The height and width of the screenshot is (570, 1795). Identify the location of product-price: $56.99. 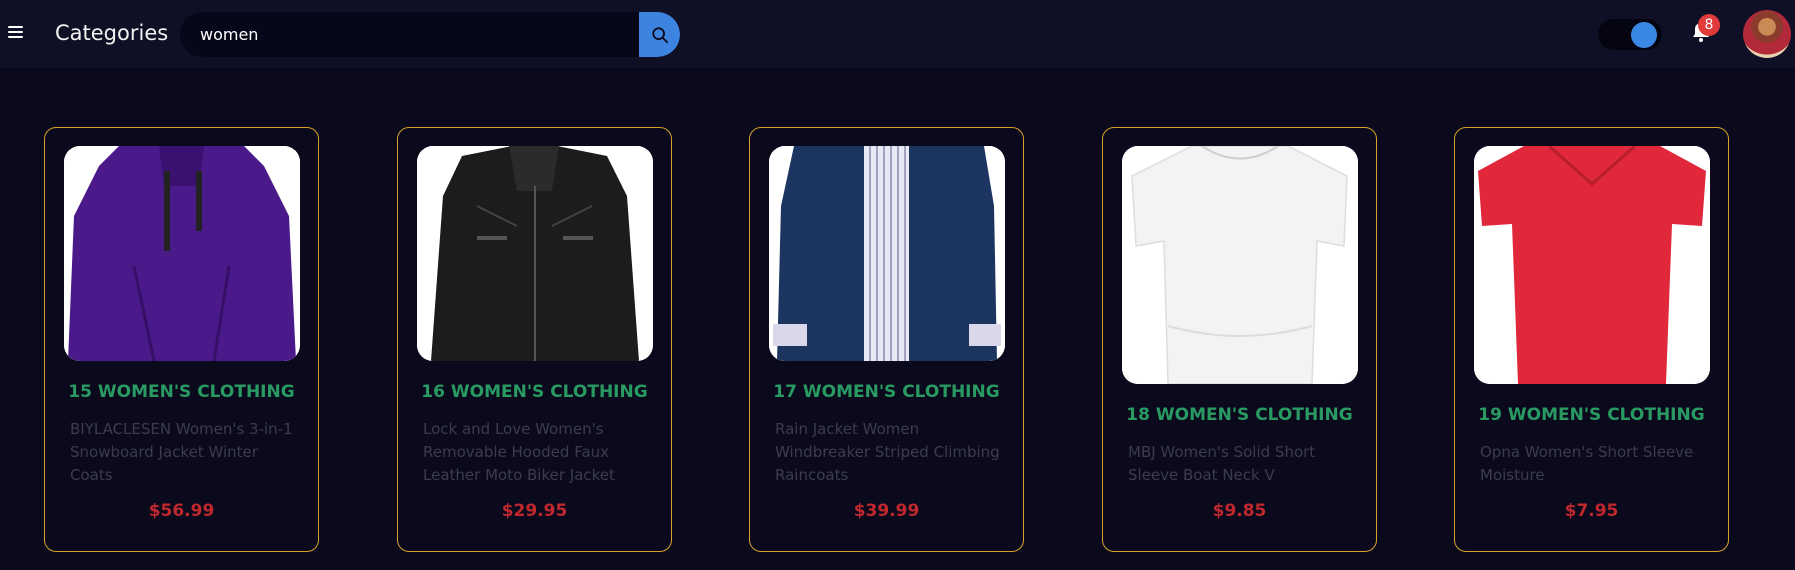
(181, 511).